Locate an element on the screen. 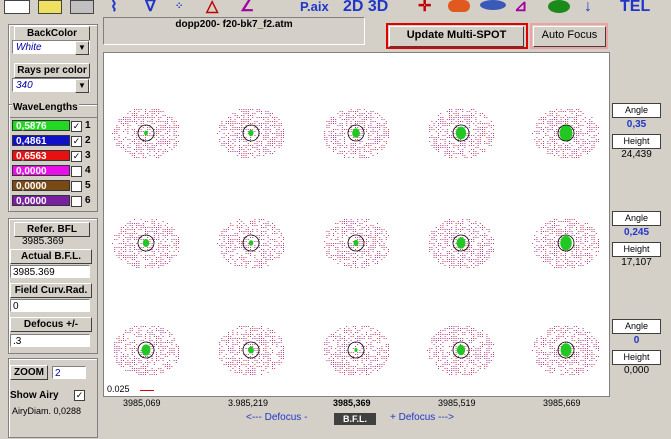 The image size is (671, 439). defocus-tick-label: 3985,069 is located at coordinates (142, 403).